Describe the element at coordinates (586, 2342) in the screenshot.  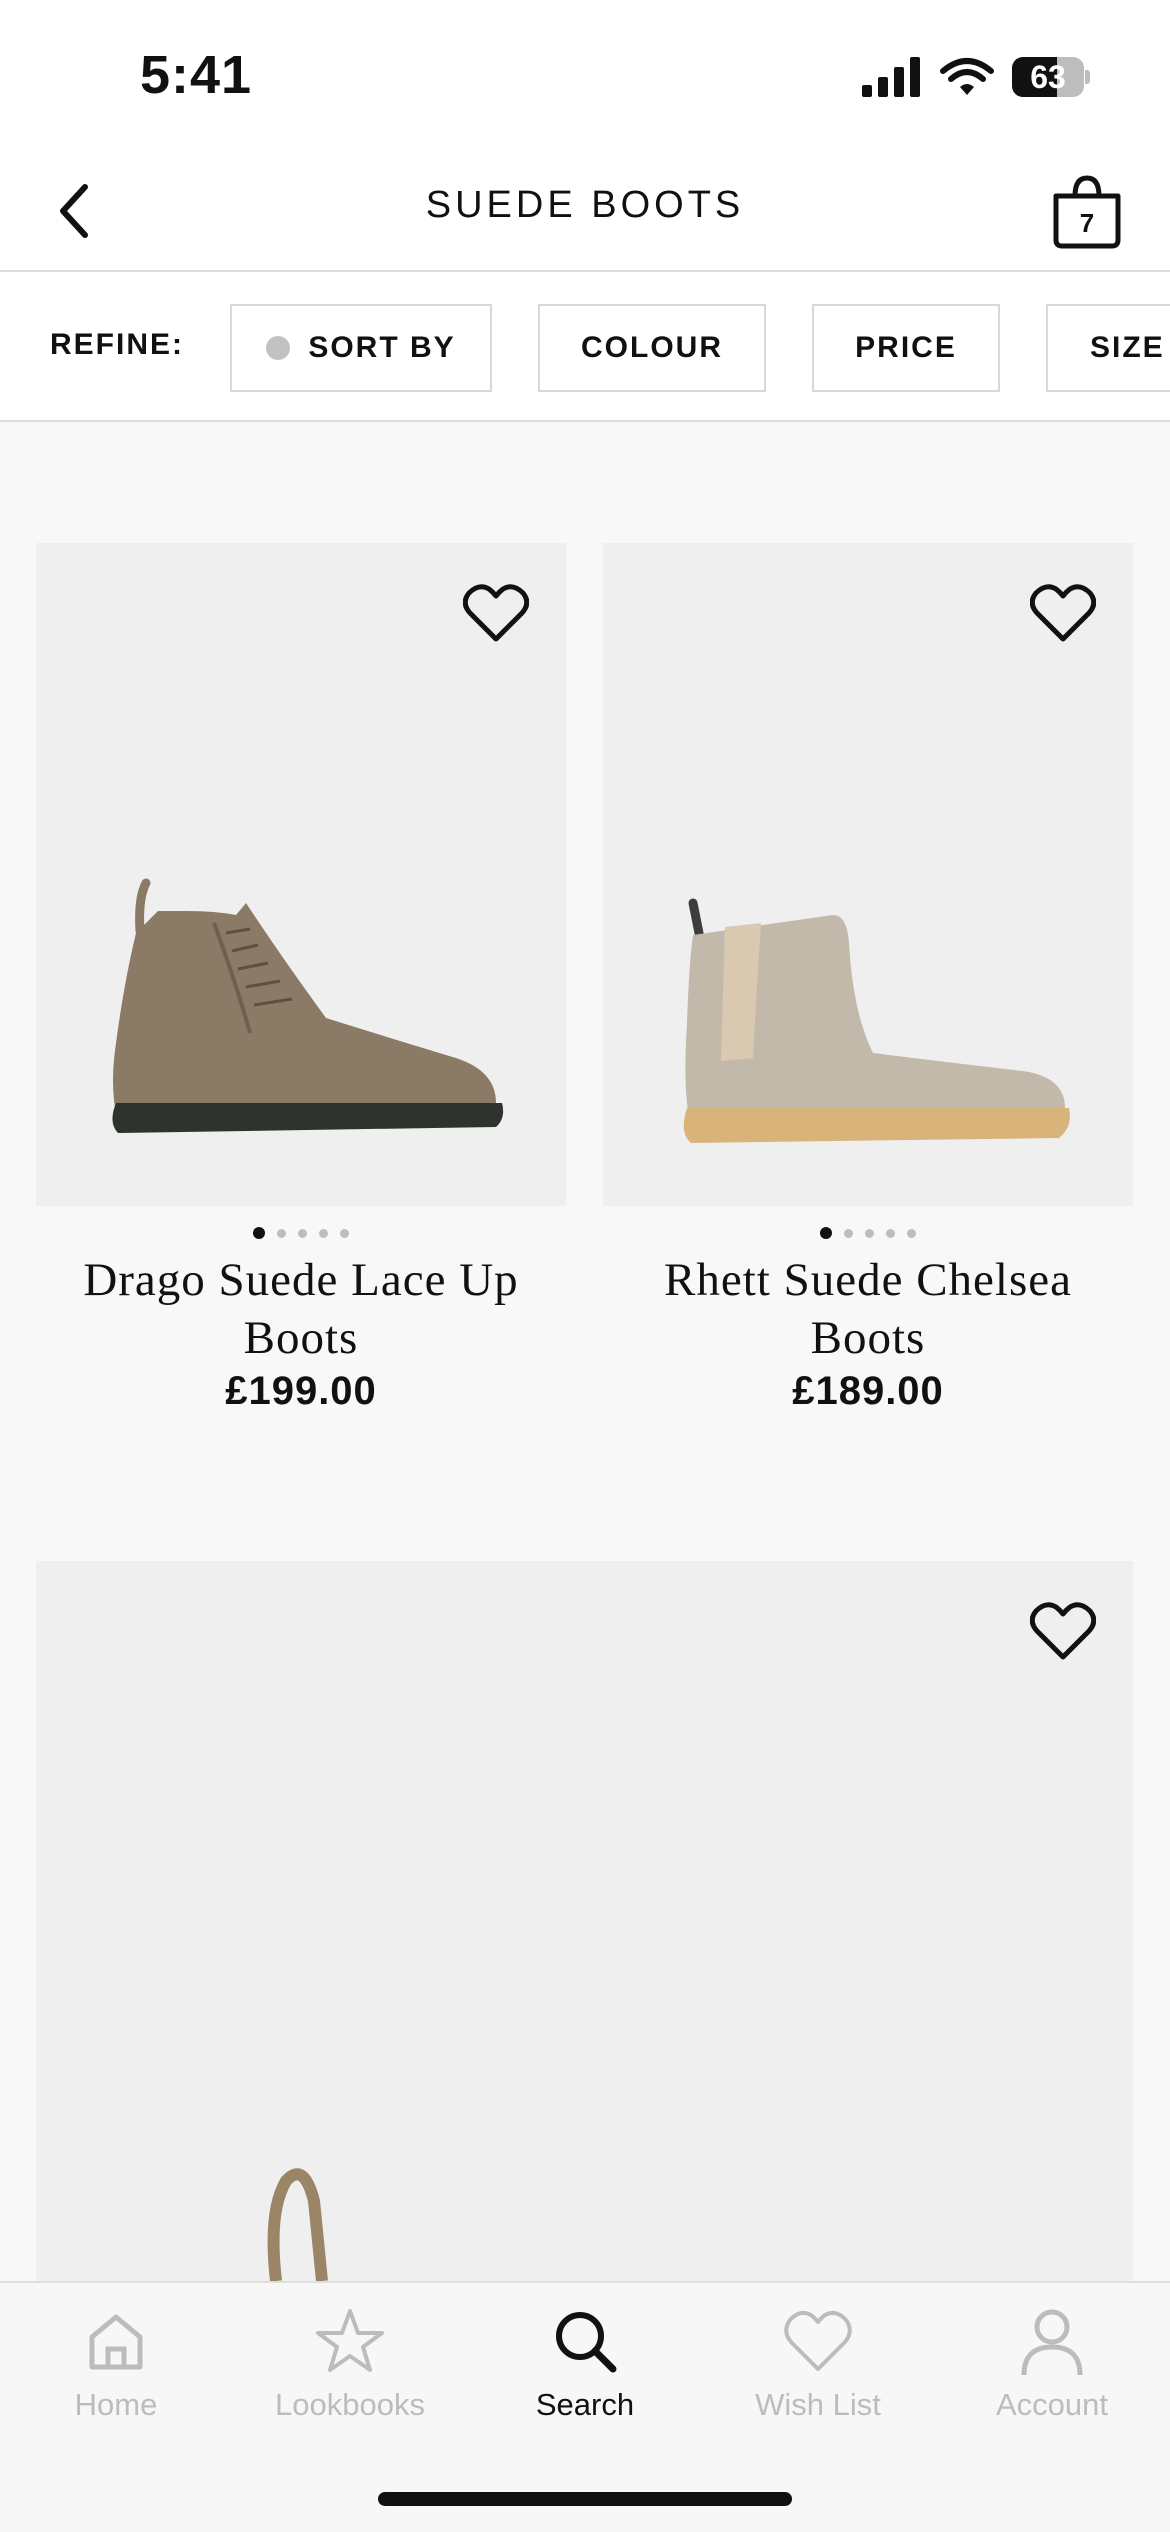
I see `search-icon` at that location.